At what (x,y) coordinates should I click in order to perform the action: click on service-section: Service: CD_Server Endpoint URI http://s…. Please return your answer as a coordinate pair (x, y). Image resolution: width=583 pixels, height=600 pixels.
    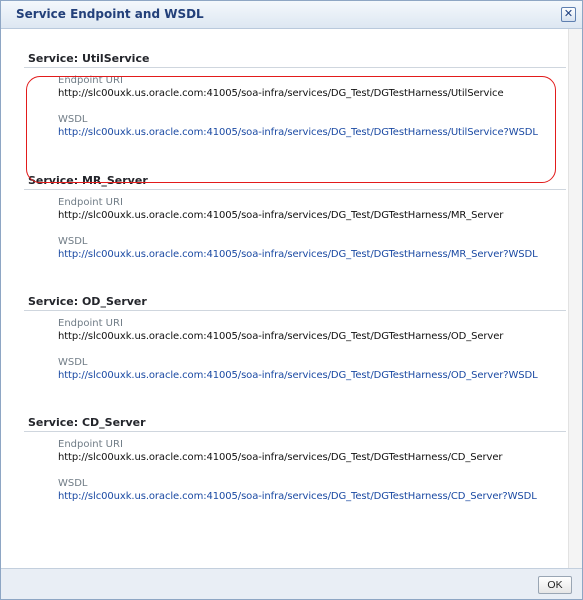
    Looking at the image, I should click on (295, 458).